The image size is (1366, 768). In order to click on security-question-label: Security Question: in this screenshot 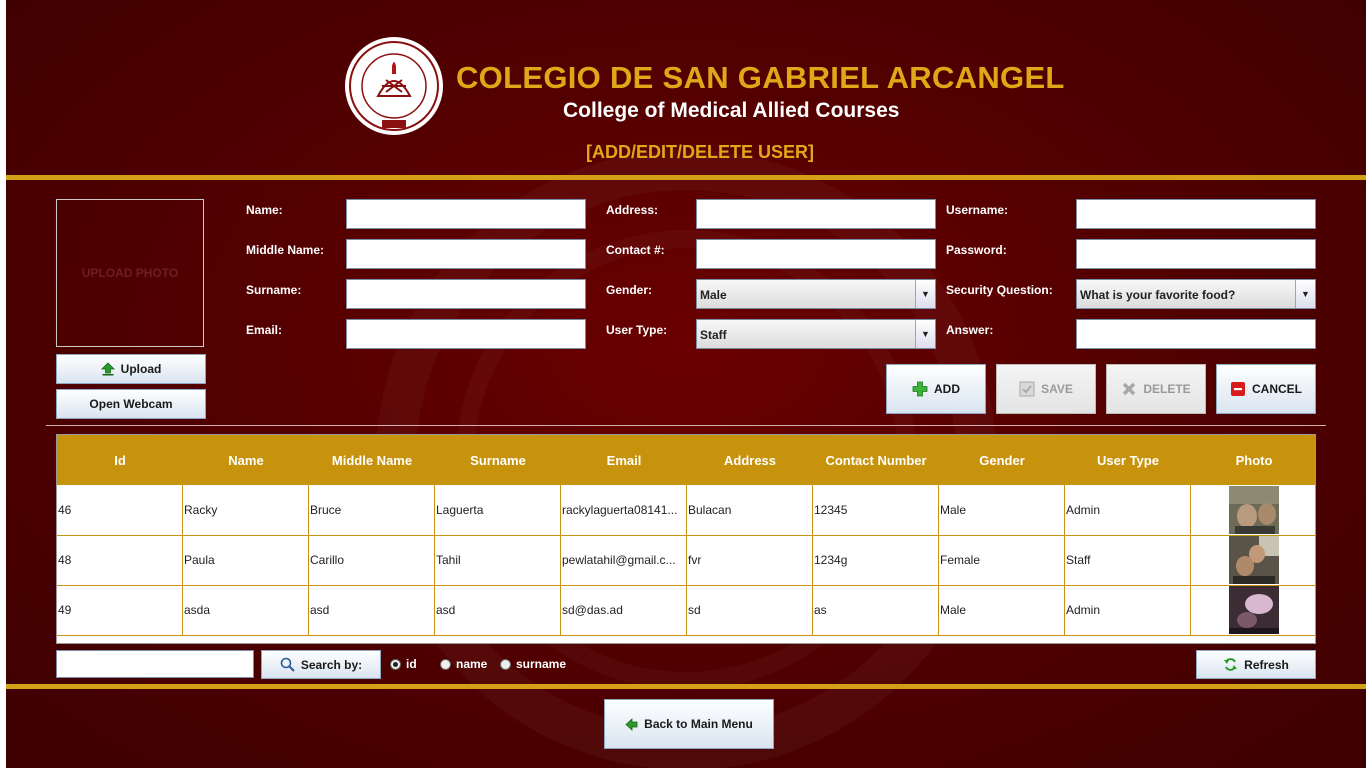, I will do `click(999, 290)`.